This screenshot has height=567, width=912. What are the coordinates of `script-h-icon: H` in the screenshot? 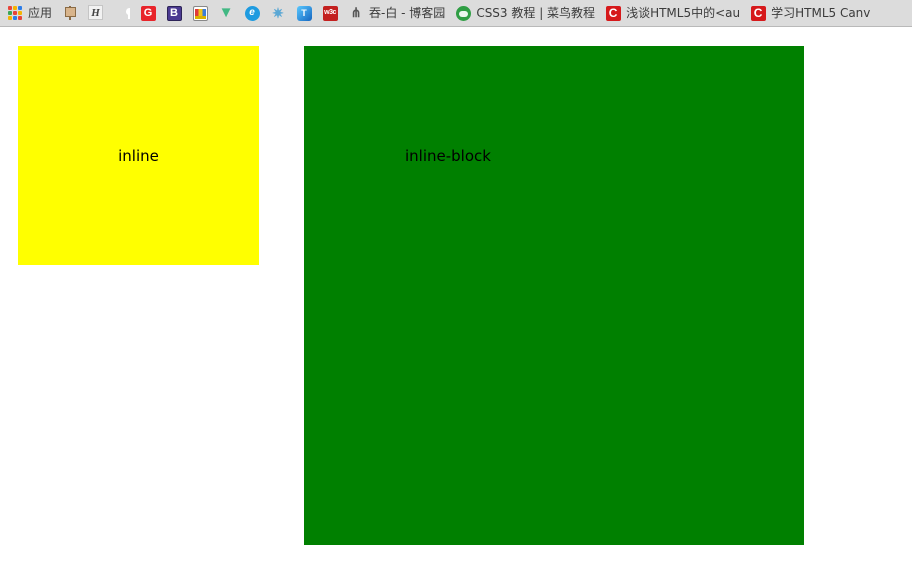 It's located at (96, 13).